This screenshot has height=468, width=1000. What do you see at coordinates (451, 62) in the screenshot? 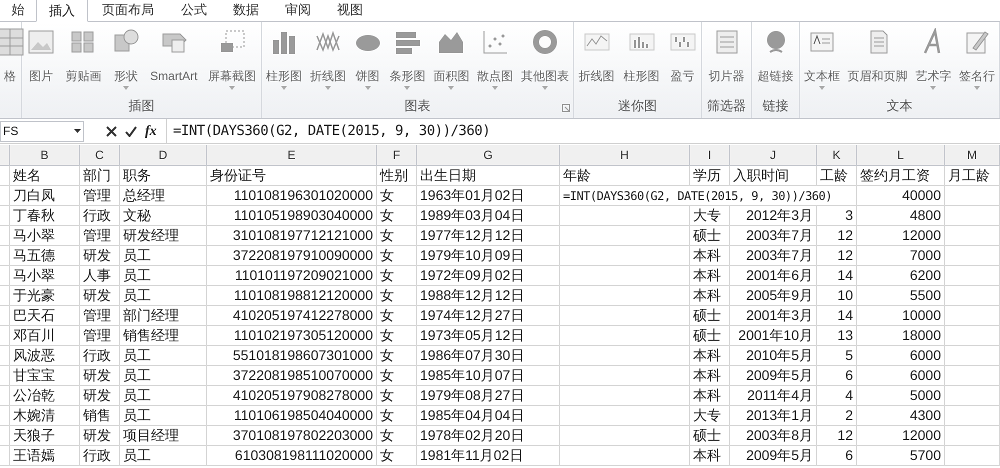
I see `ribbon-button: 面积图` at bounding box center [451, 62].